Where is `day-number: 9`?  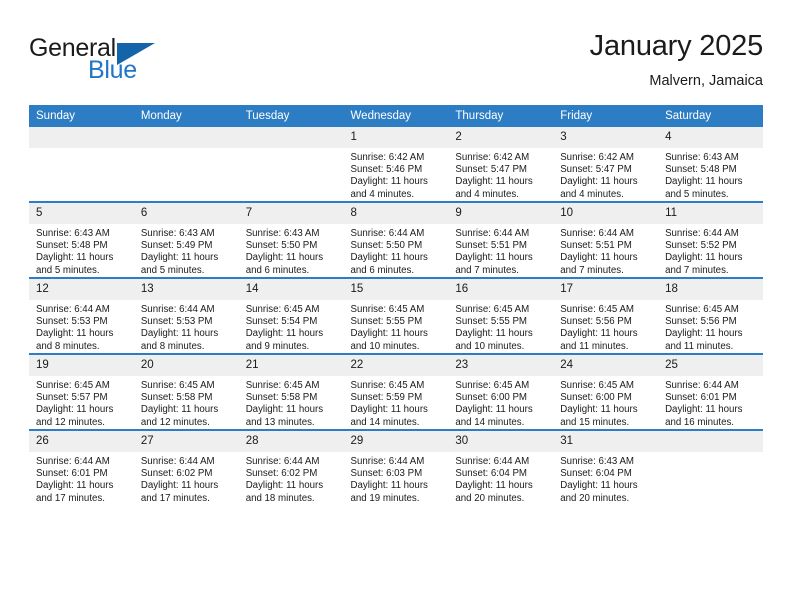 day-number: 9 is located at coordinates (501, 213).